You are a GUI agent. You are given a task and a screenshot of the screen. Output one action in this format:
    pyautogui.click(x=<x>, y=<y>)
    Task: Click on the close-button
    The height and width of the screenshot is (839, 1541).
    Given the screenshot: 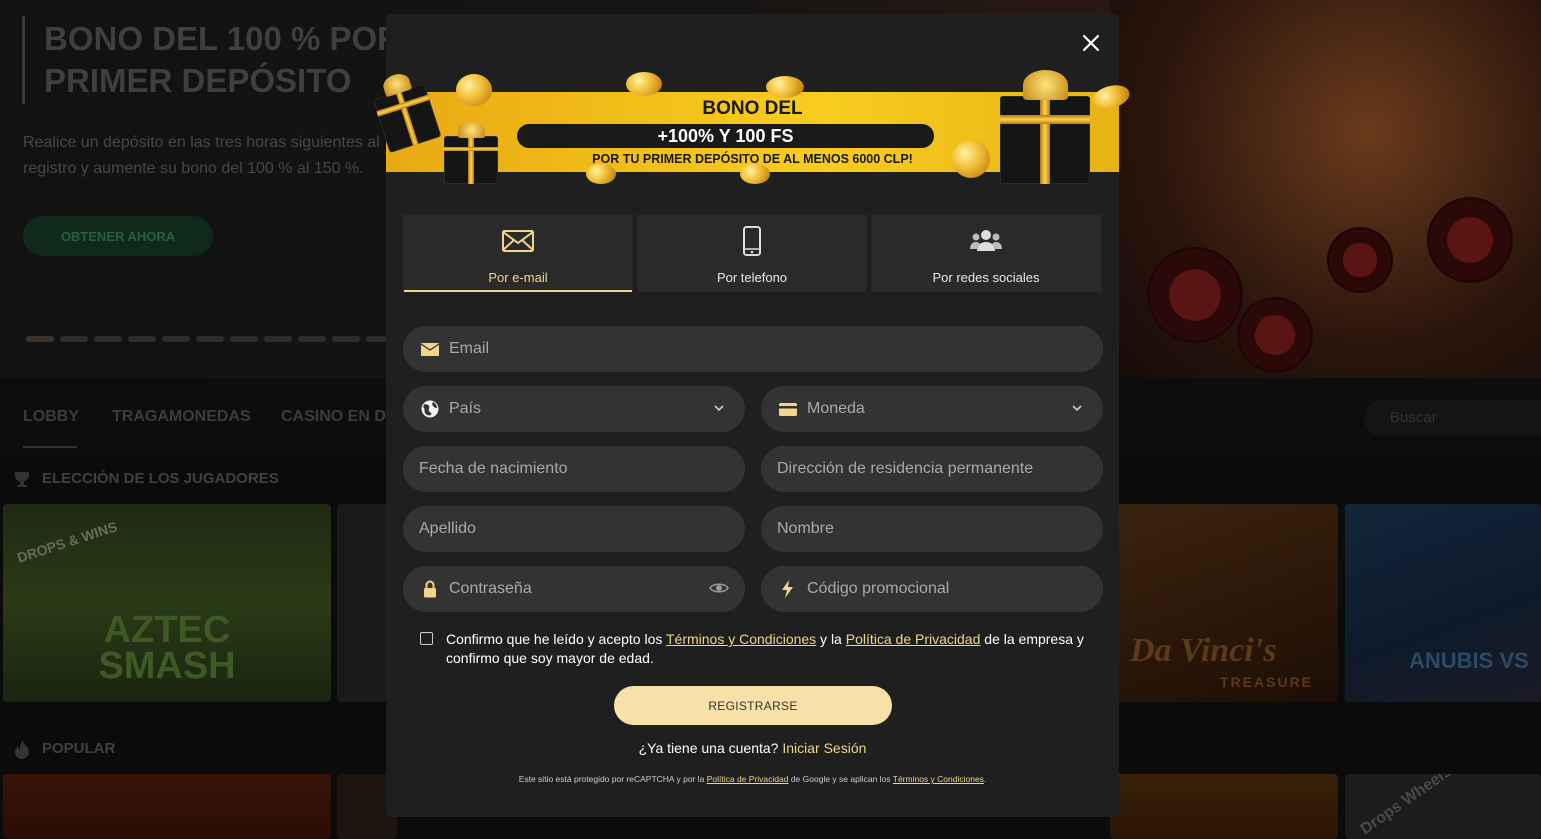 What is the action you would take?
    pyautogui.click(x=1091, y=43)
    